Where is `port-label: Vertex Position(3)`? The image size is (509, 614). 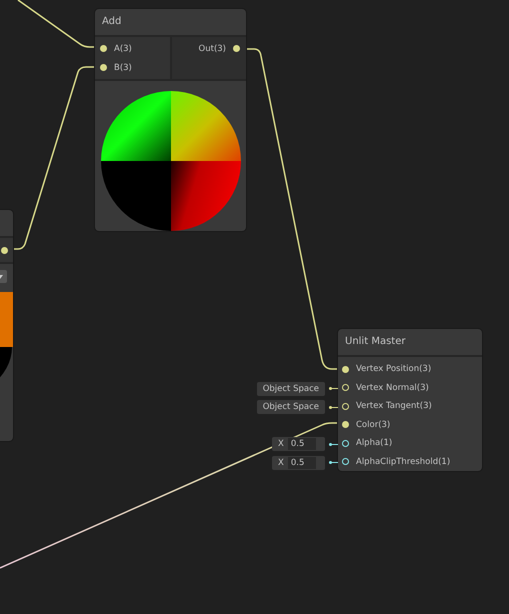 port-label: Vertex Position(3) is located at coordinates (394, 369).